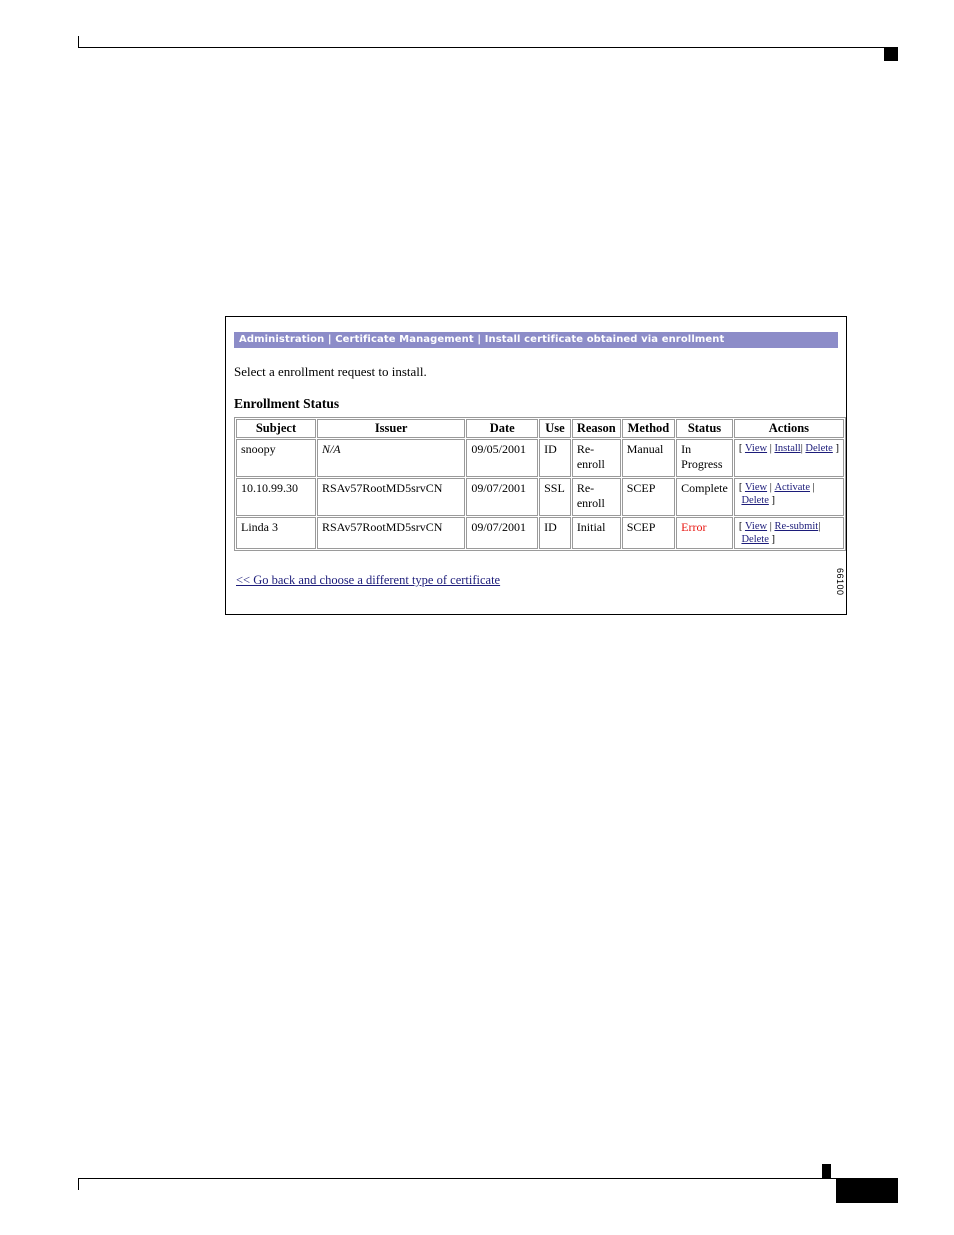 This screenshot has width=954, height=1235. What do you see at coordinates (488, 1178) in the screenshot?
I see `page-bottom-rule` at bounding box center [488, 1178].